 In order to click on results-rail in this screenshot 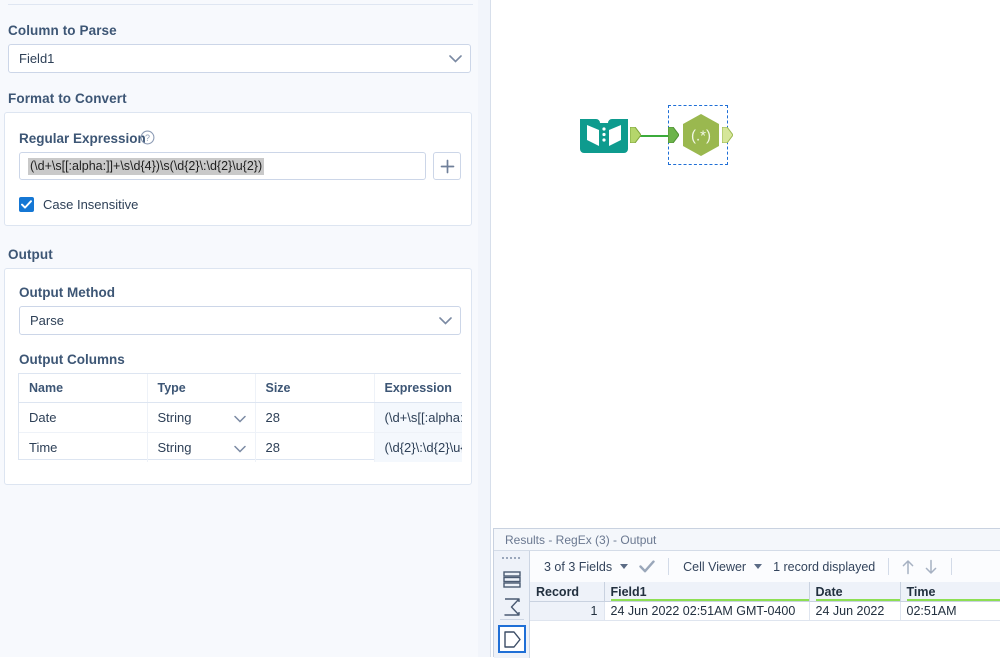, I will do `click(512, 604)`.